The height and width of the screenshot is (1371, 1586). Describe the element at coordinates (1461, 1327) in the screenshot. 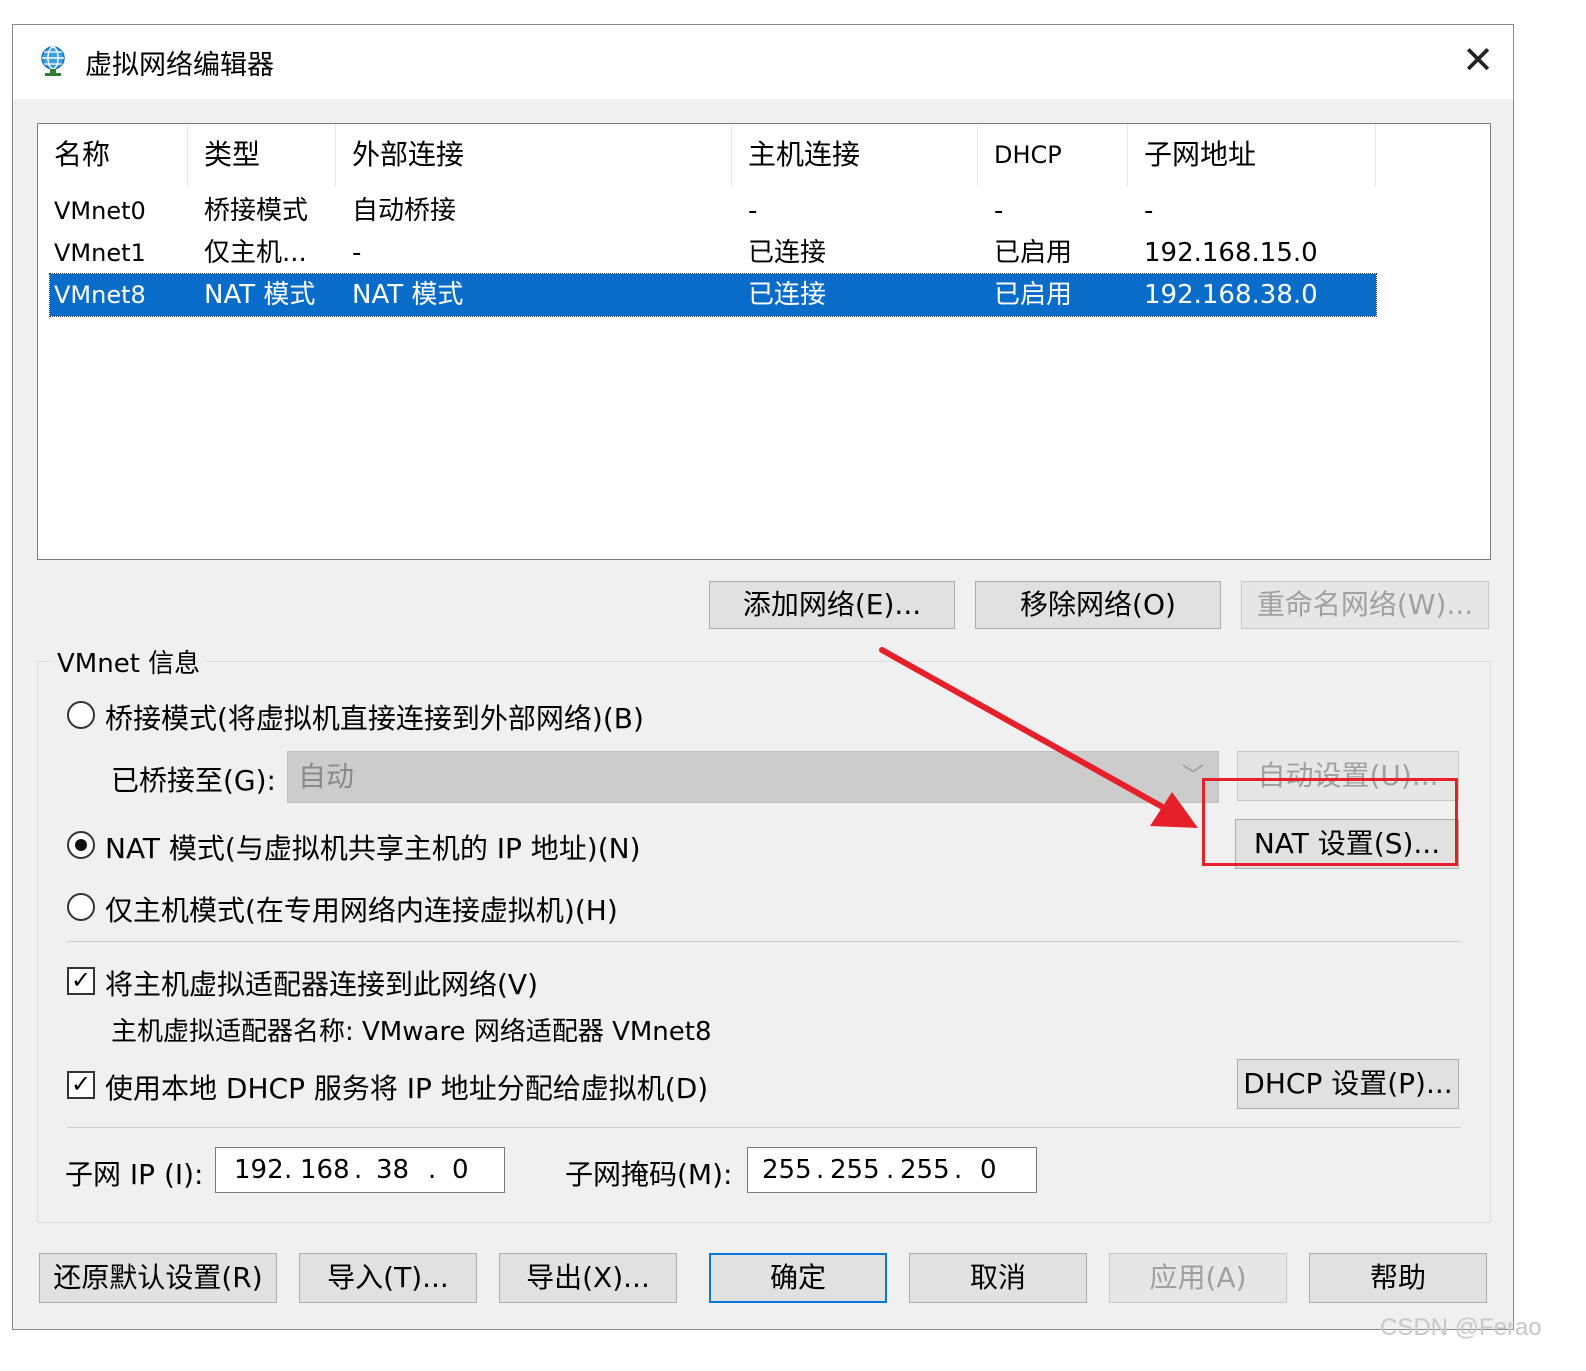

I see `watermark: CSDN @Ferao` at that location.